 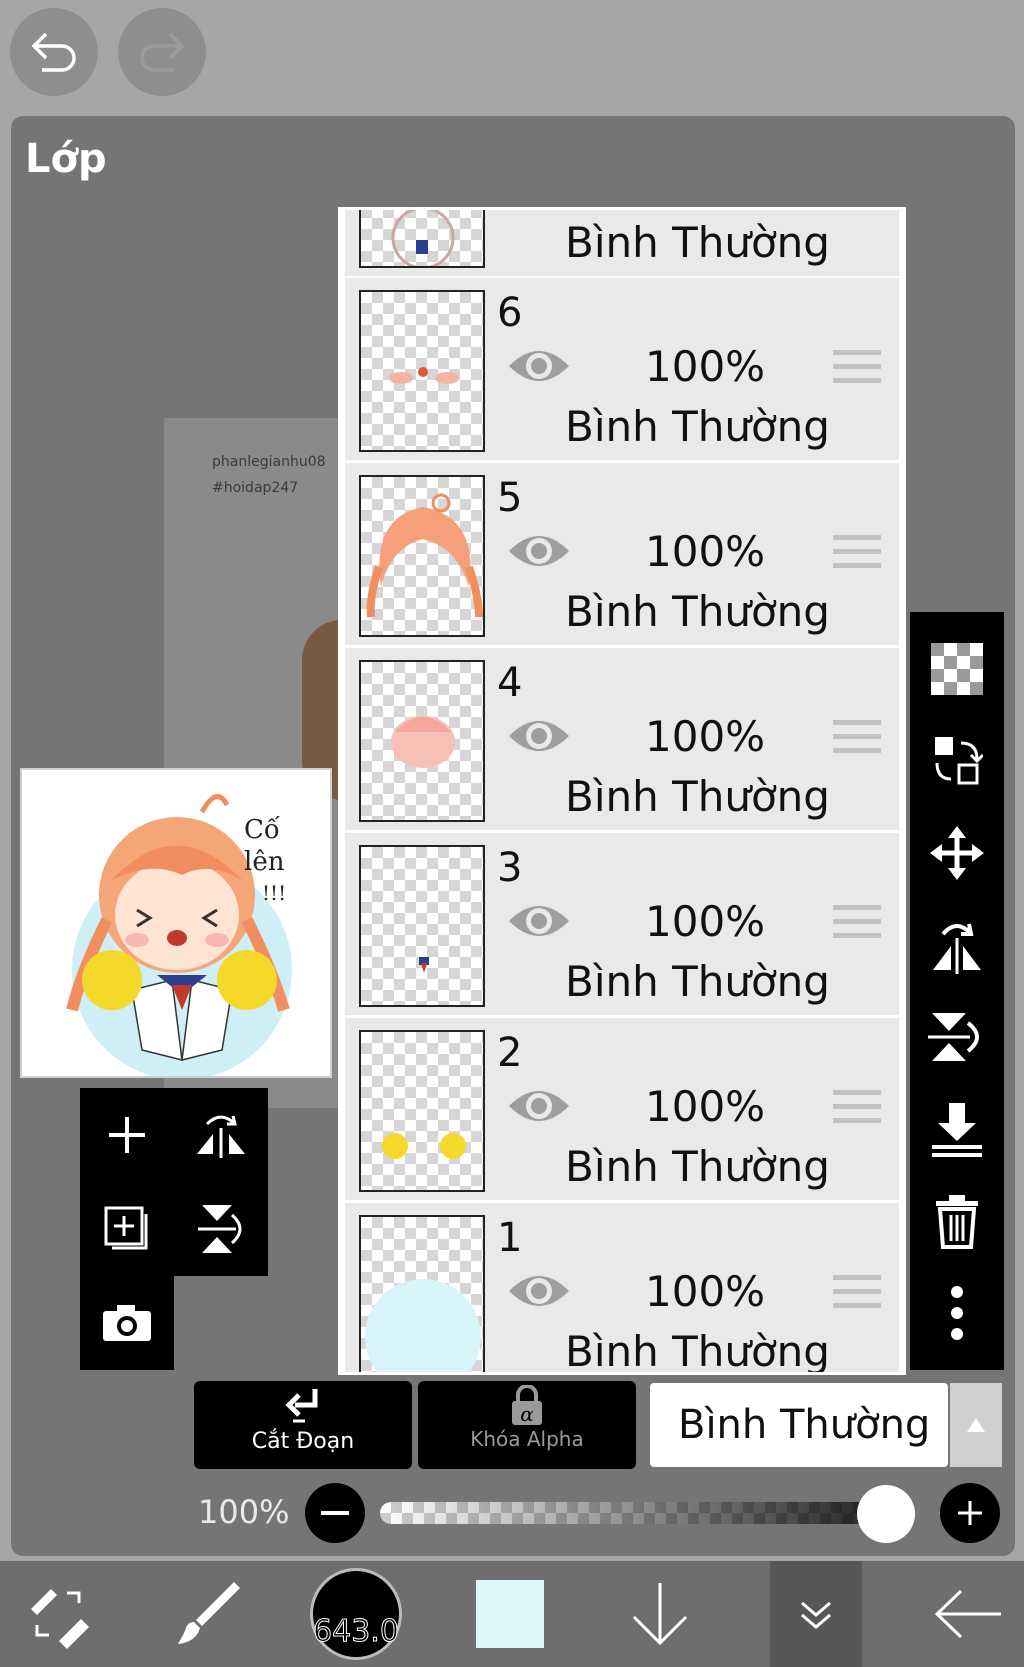 I want to click on camera-tool-cell, so click(x=127, y=1323).